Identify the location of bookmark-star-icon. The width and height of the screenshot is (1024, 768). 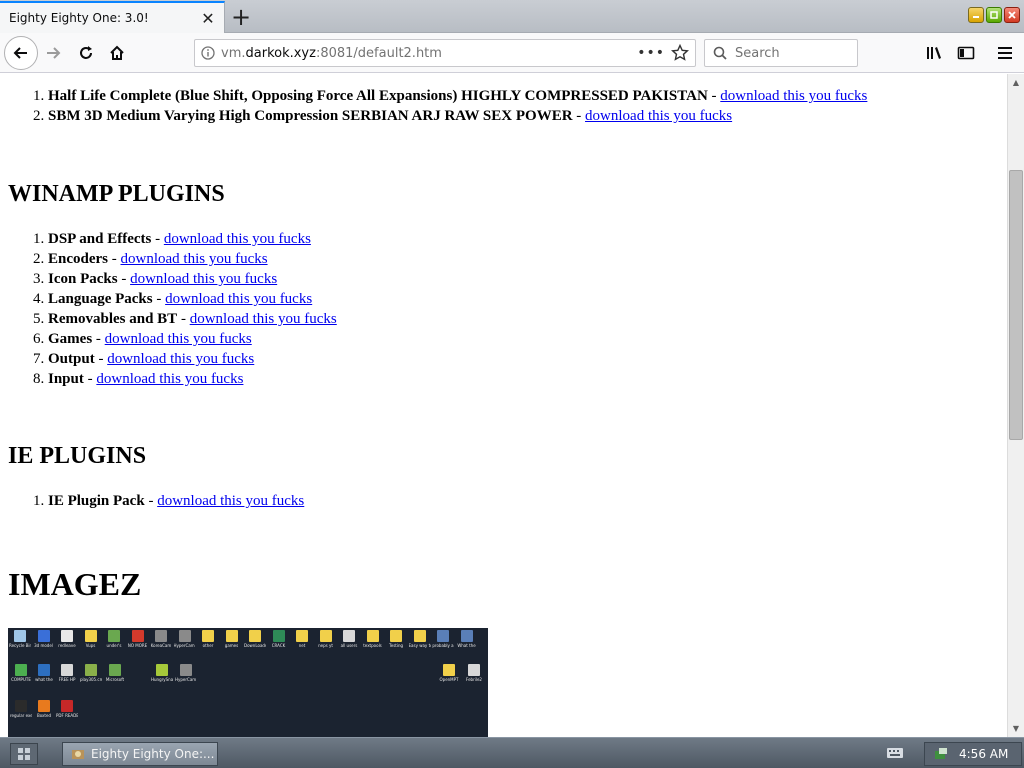
(680, 53).